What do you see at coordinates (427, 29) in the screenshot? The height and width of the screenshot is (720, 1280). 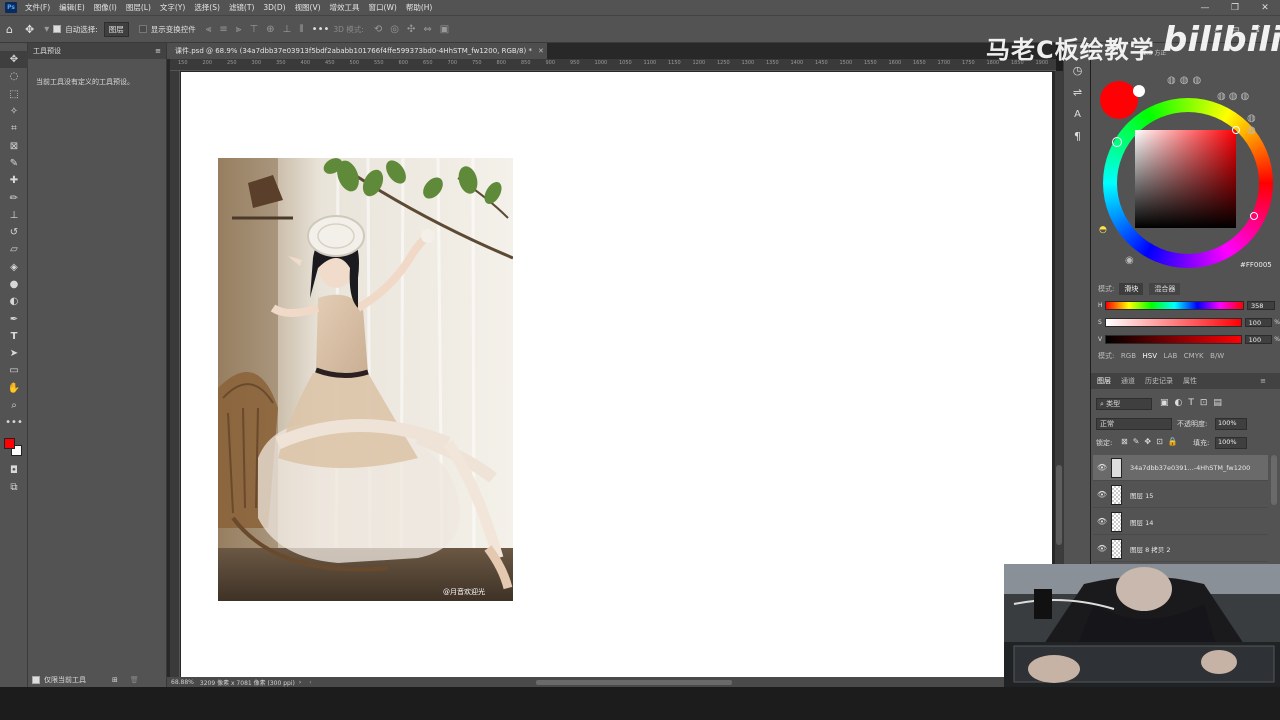 I see `3d-slide-icon: ⇔` at bounding box center [427, 29].